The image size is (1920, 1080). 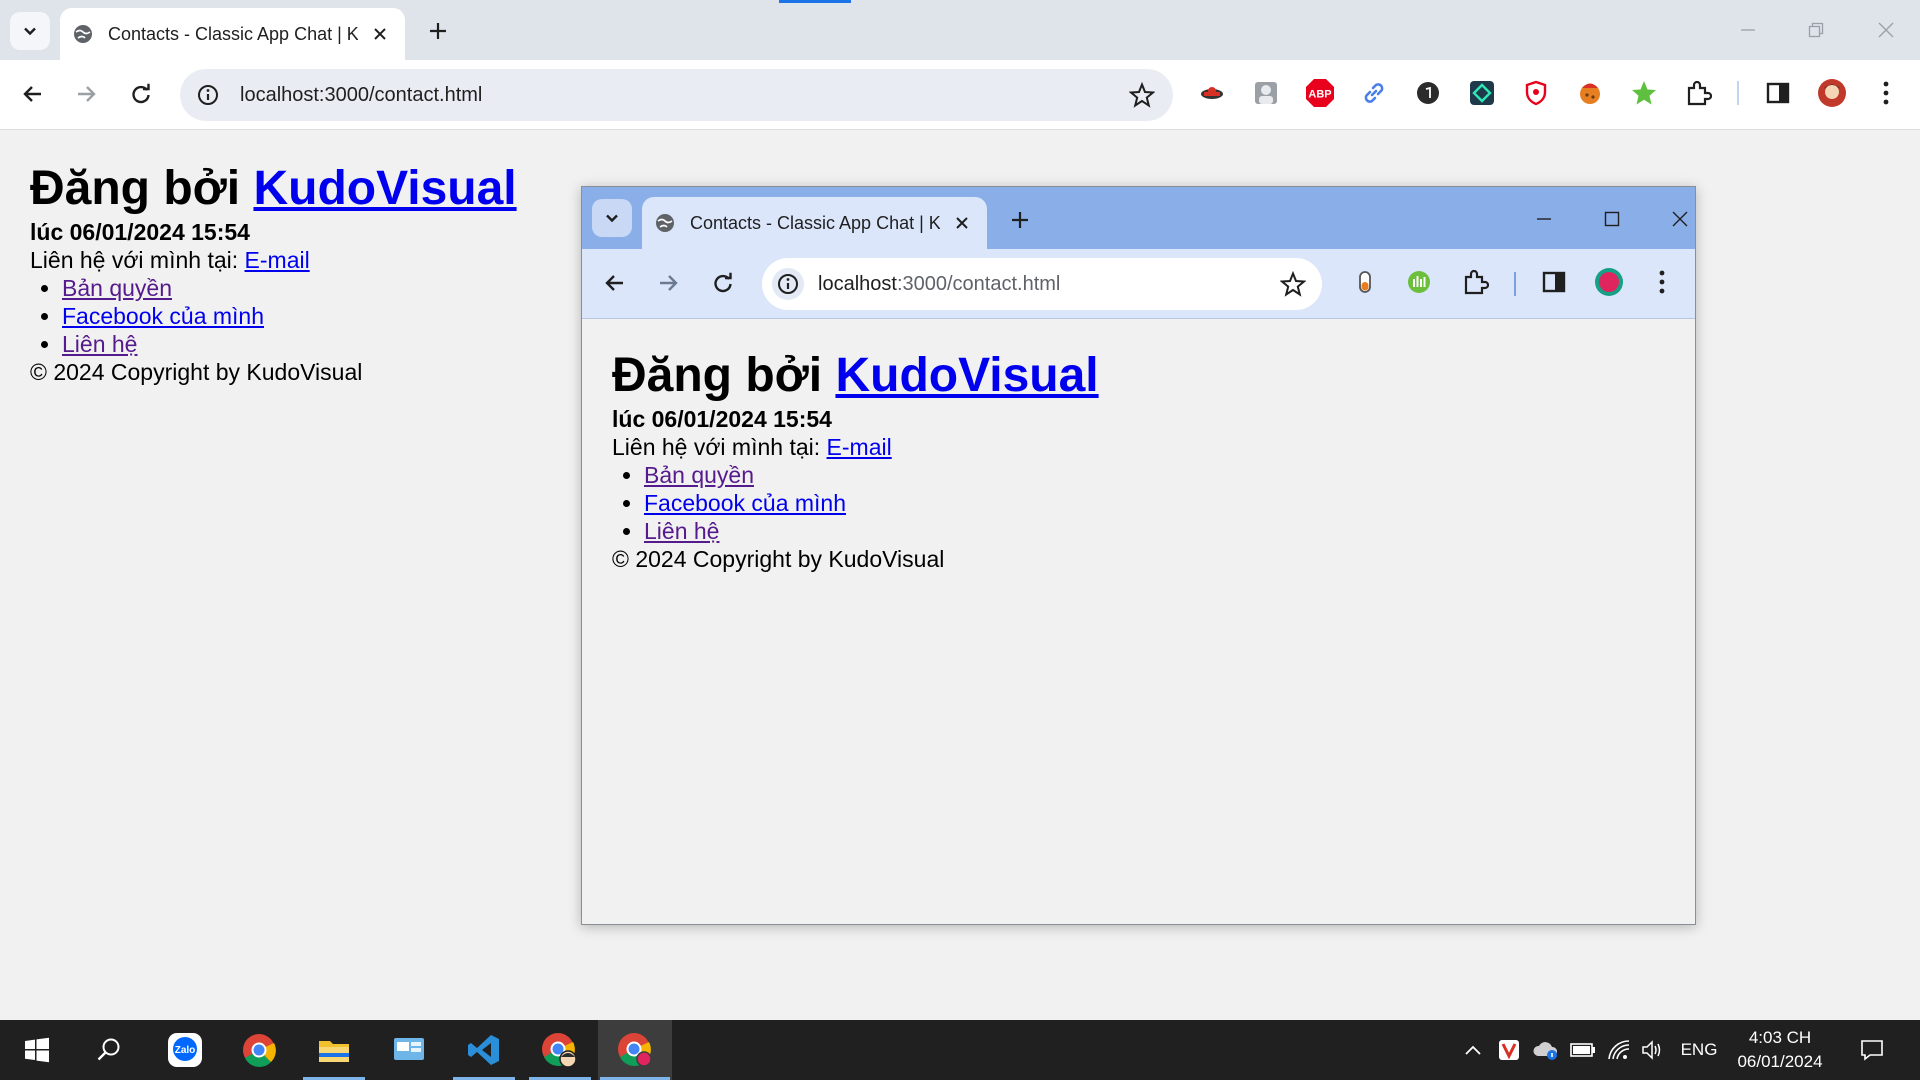 I want to click on inner-forward-button, so click(x=668, y=283).